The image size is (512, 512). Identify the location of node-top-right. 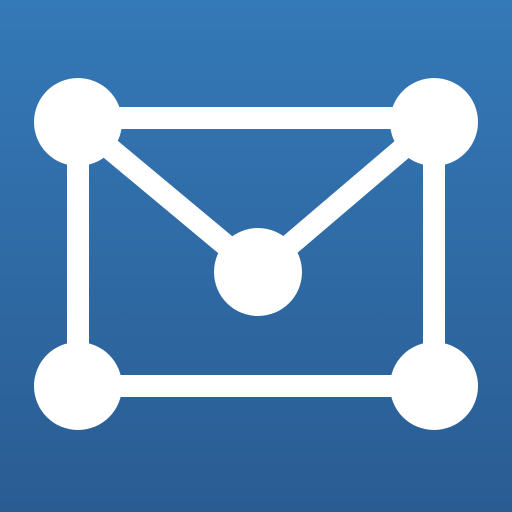
(434, 122).